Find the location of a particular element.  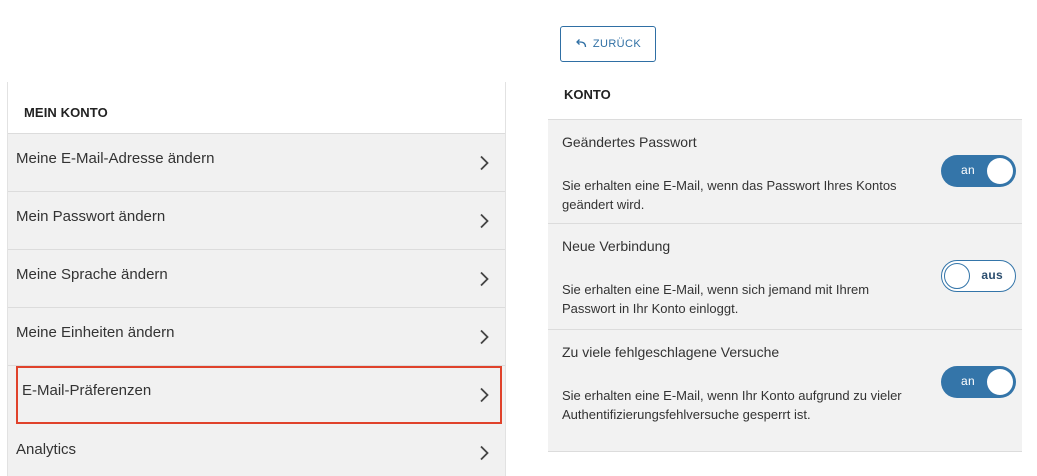

back-button-label: ZURÜCK is located at coordinates (617, 44).